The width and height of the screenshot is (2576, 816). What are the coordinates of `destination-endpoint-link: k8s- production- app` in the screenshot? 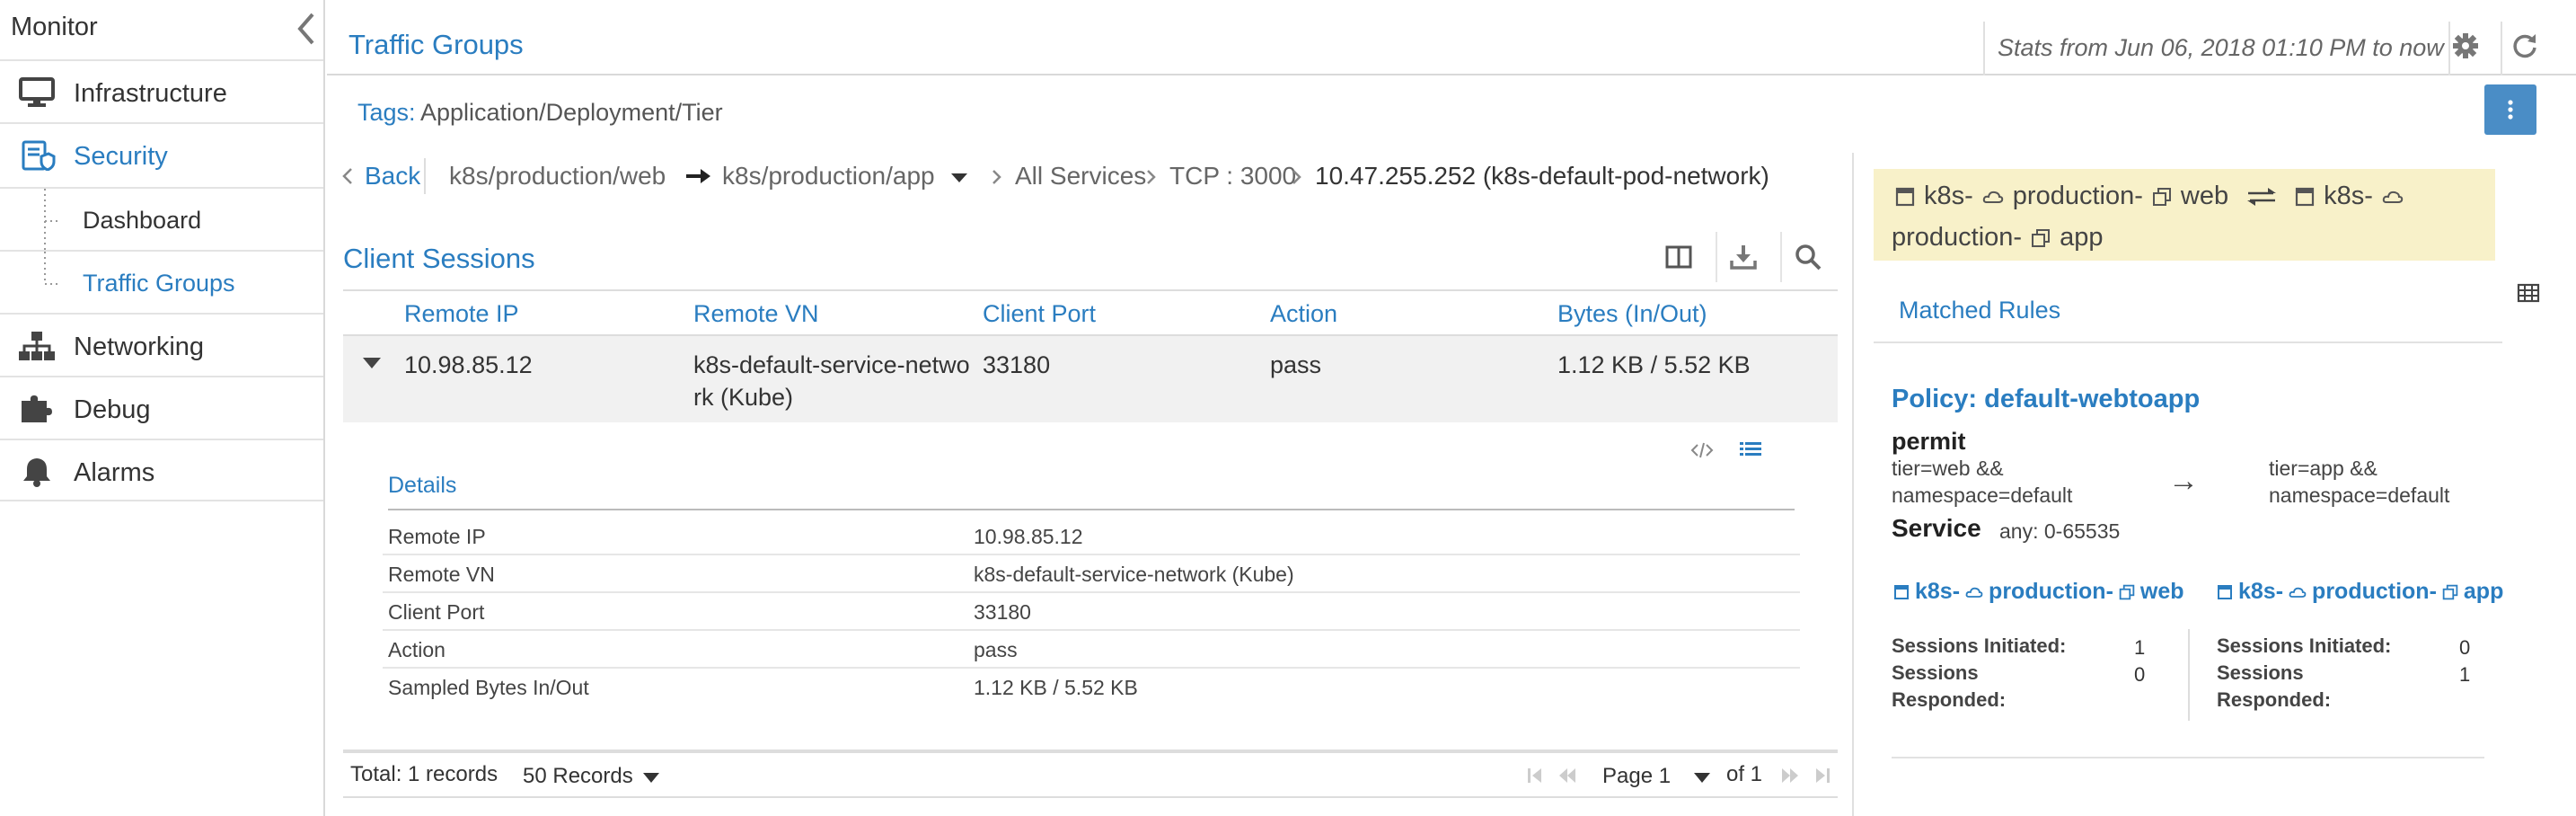 It's located at (2360, 592).